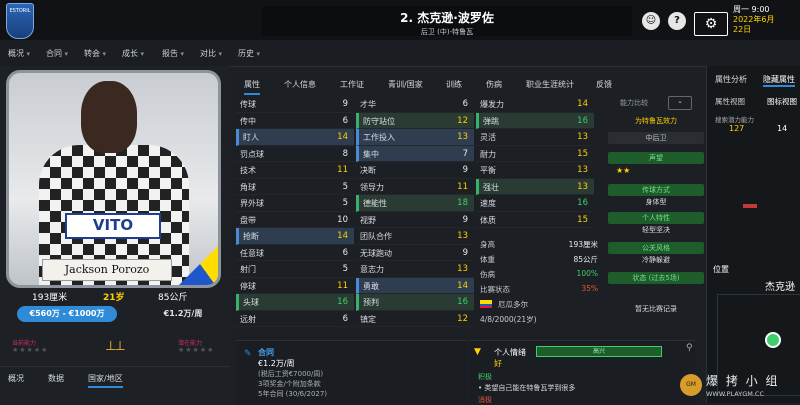  Describe the element at coordinates (415, 203) in the screenshot. I see `attr-row-key: 德能性 18` at that location.